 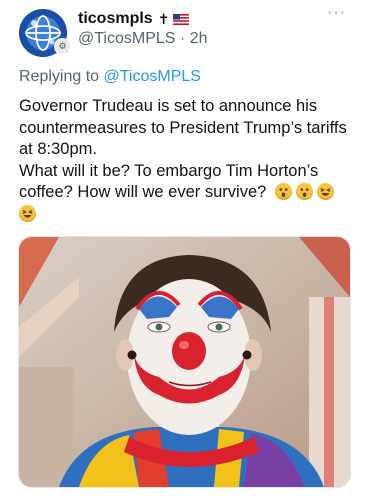 I want to click on timestamp: 2h, so click(x=199, y=38).